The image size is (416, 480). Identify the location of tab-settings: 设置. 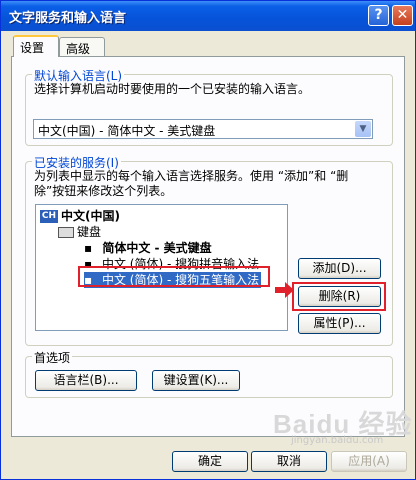
(36, 46).